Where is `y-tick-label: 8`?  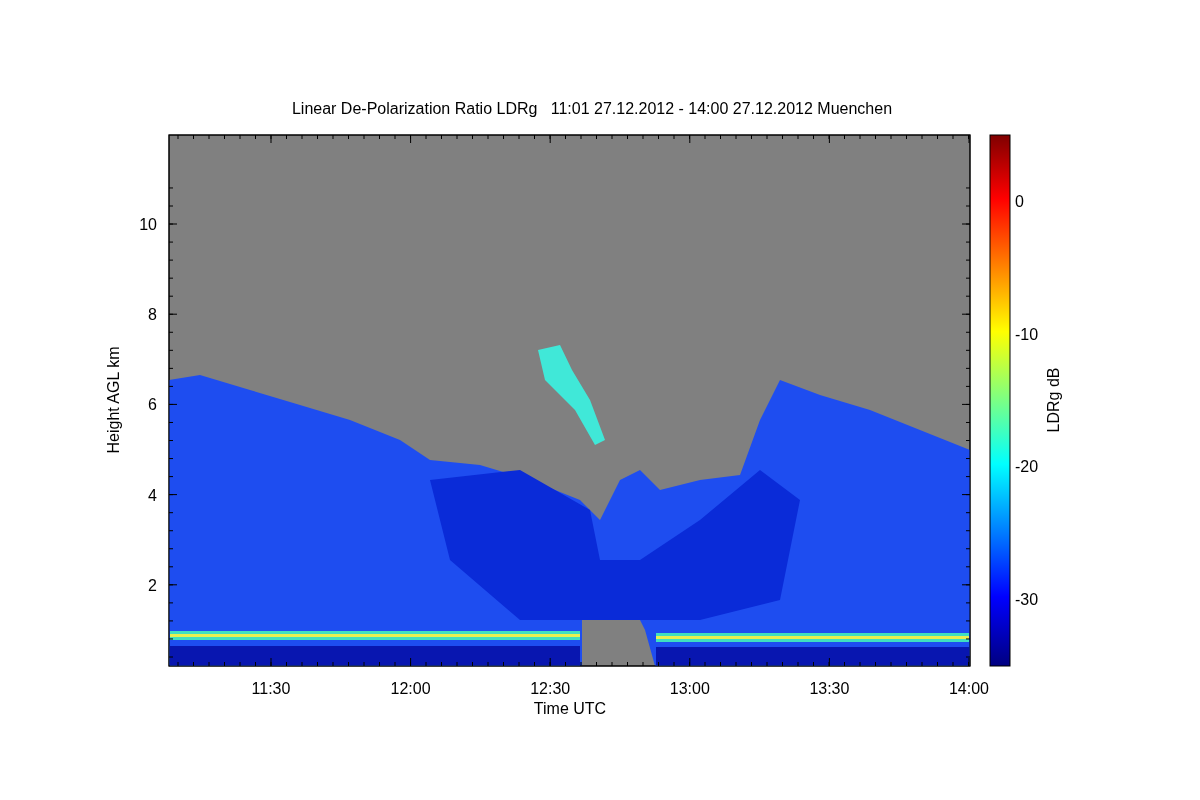
y-tick-label: 8 is located at coordinates (152, 315).